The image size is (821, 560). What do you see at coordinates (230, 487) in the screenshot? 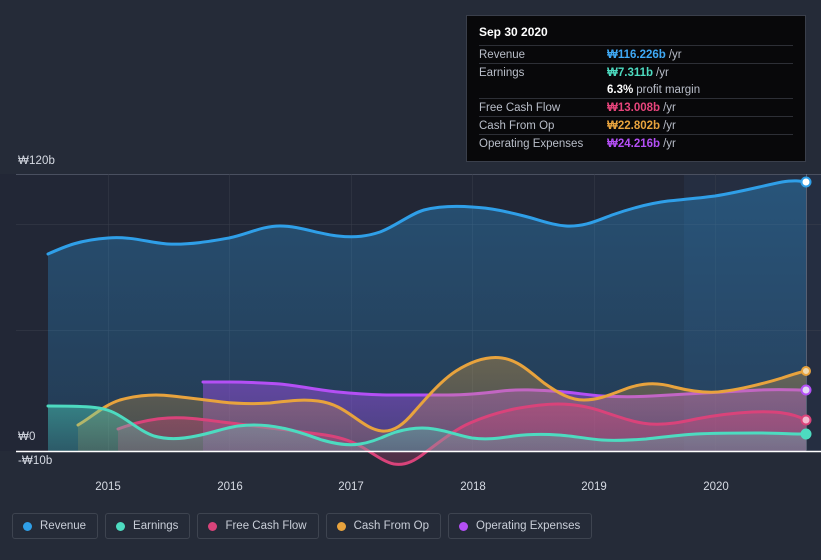
I see `x-axis-label-2016: 2016` at bounding box center [230, 487].